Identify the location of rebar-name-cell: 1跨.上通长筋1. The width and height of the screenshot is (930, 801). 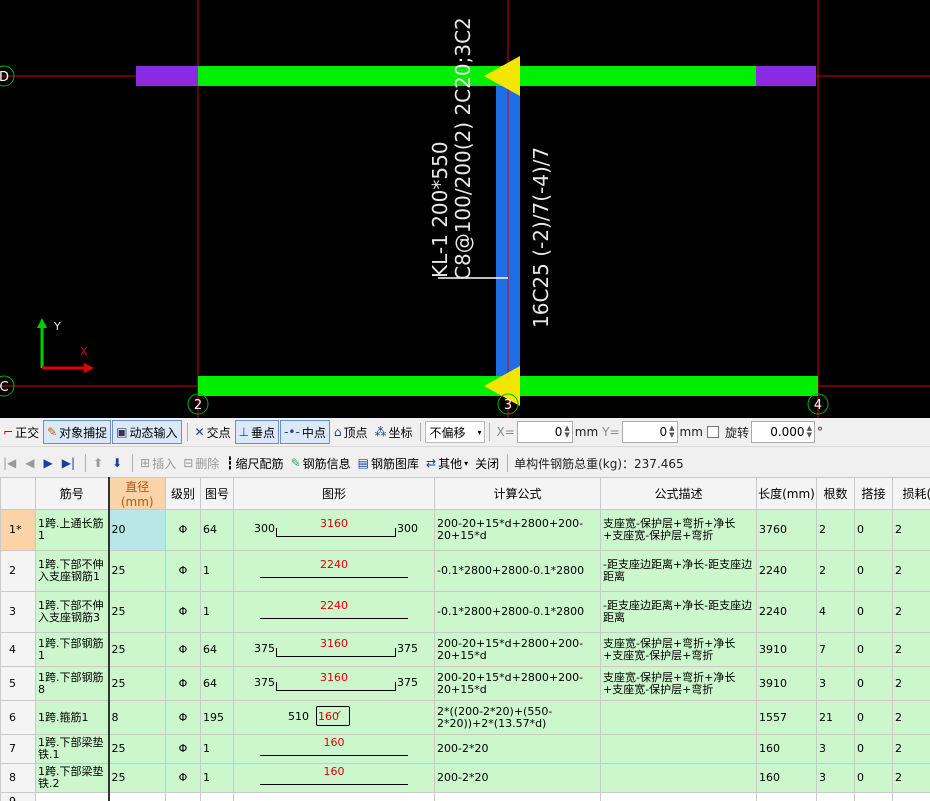
(72, 530).